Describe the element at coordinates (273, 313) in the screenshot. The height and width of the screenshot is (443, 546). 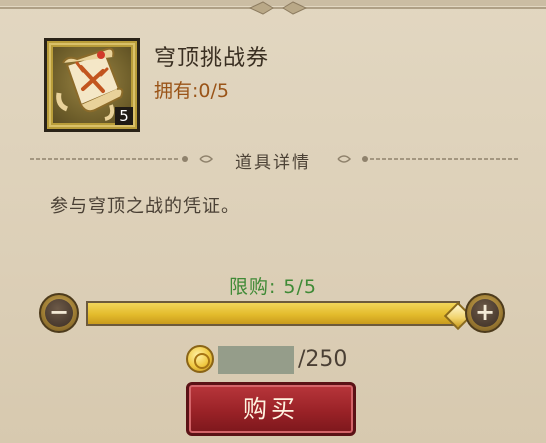
I see `slider-fill` at that location.